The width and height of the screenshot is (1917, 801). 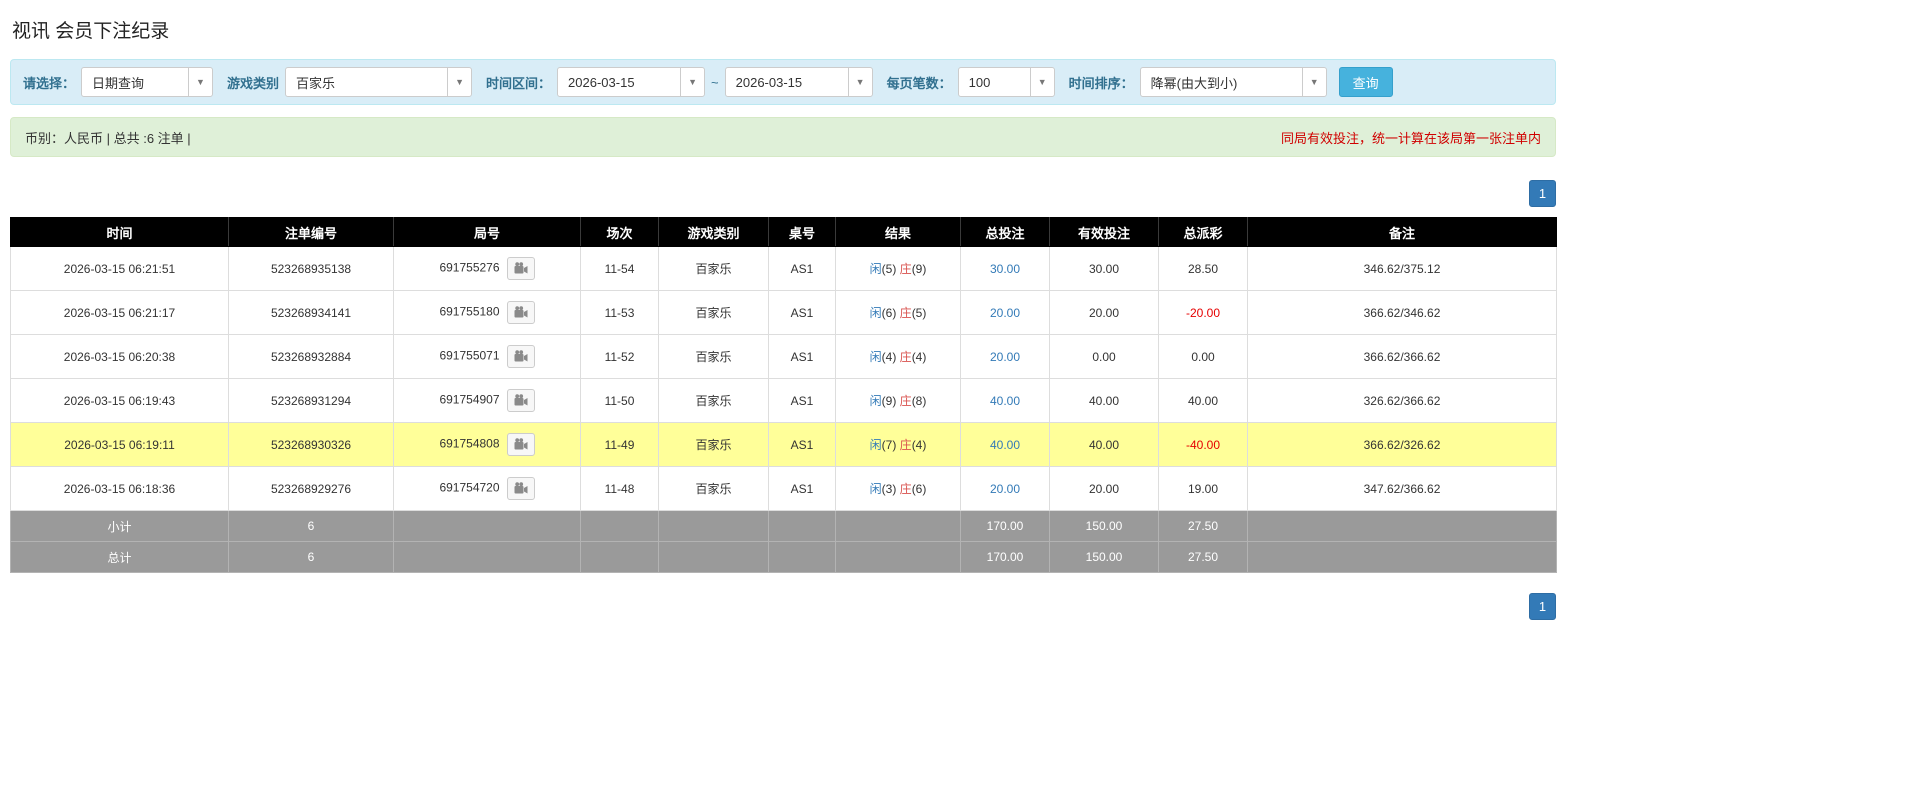 I want to click on cell-time: 2026-03-15 06:19:43, so click(x=119, y=400).